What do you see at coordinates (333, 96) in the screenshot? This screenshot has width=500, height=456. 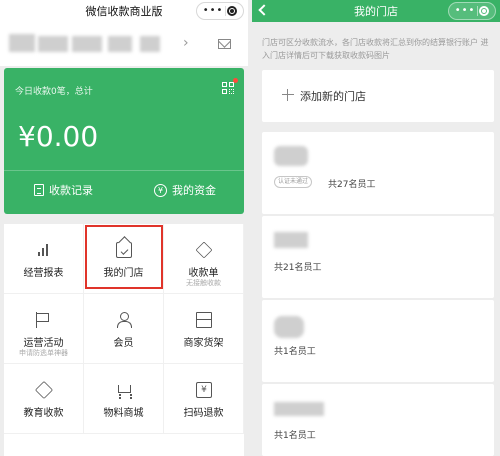 I see `add-store-label: 添加新的门店` at bounding box center [333, 96].